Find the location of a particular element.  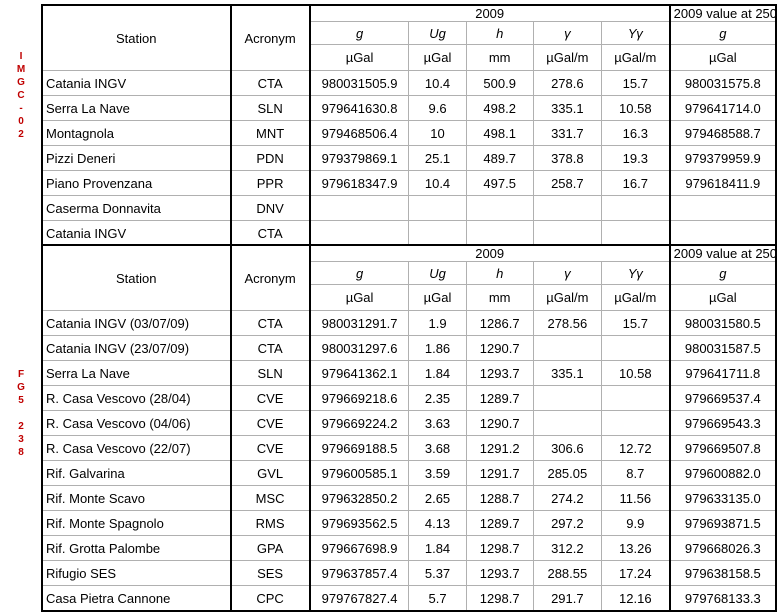

cell-g: 979767827.4 is located at coordinates (359, 598).